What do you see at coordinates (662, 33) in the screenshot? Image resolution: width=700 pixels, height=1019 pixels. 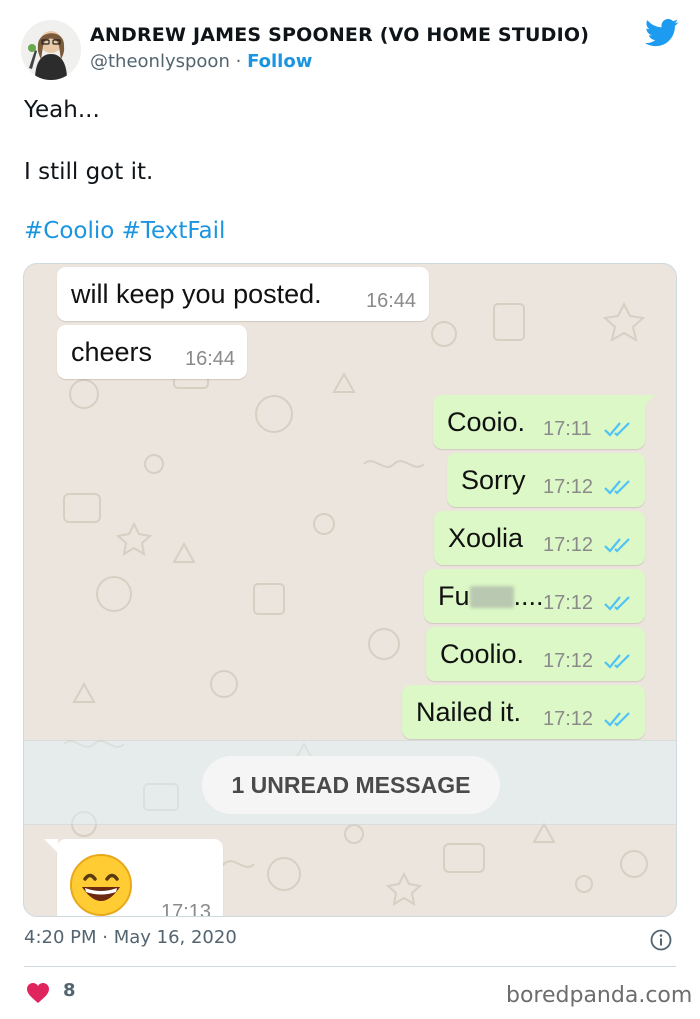 I see `twitter-bird-icon` at bounding box center [662, 33].